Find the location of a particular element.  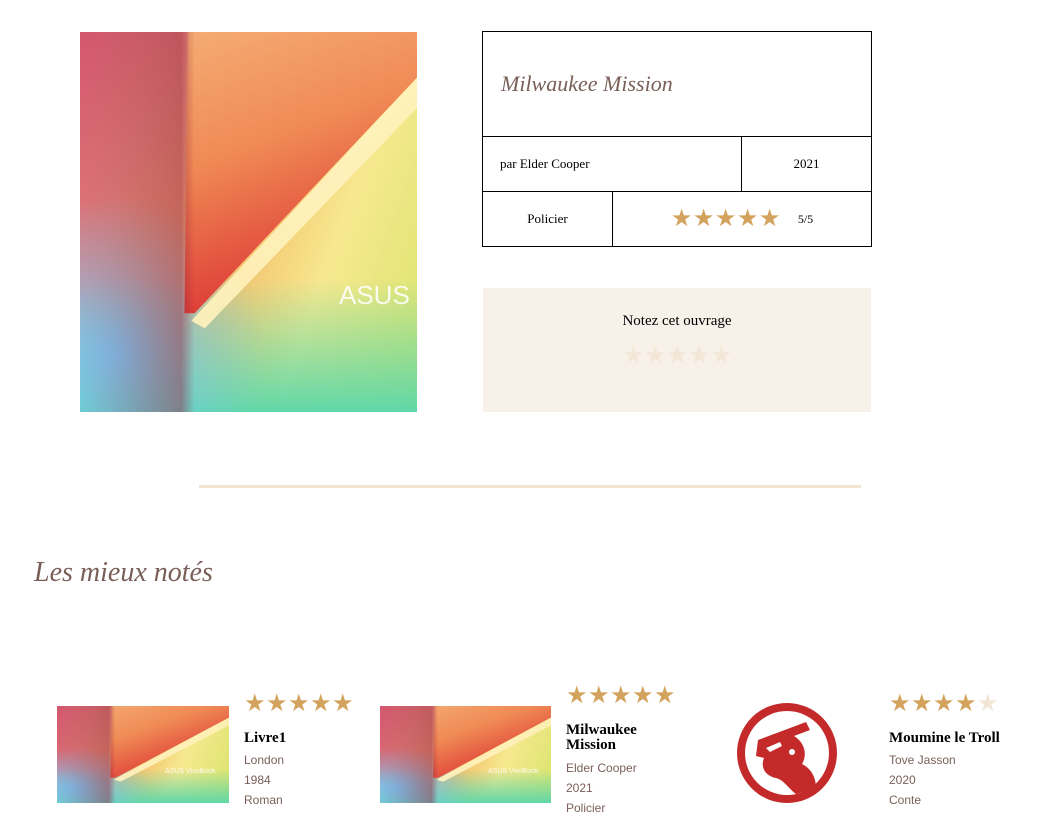

card-year: 1984 is located at coordinates (257, 780).